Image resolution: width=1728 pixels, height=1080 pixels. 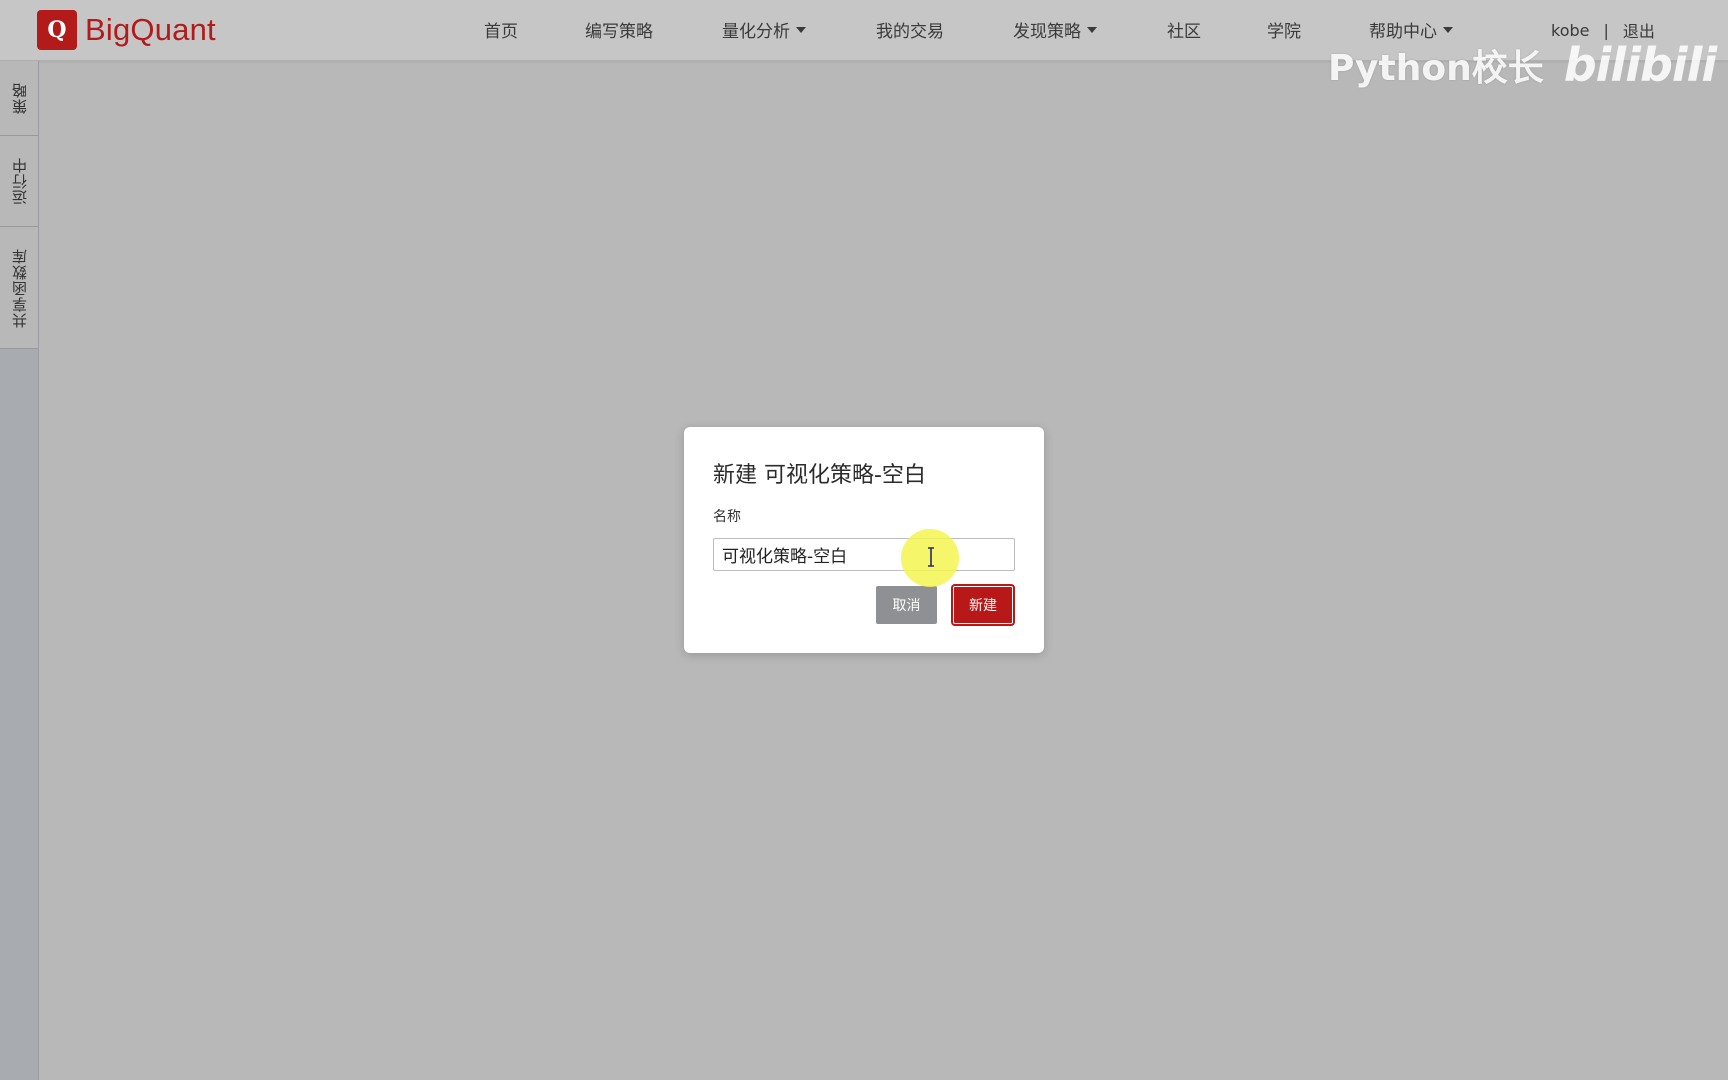 I want to click on nav-item-my-trades: 我的交易, so click(x=910, y=29).